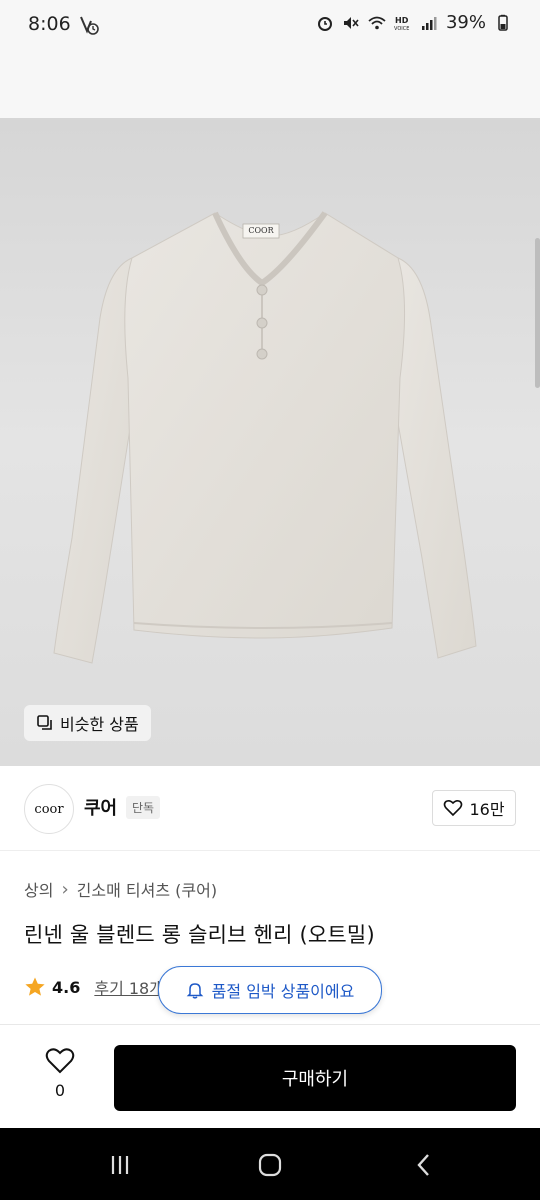 The image size is (540, 1200). What do you see at coordinates (270, 808) in the screenshot?
I see `brand-row: coor 쿠어 단독 16만` at bounding box center [270, 808].